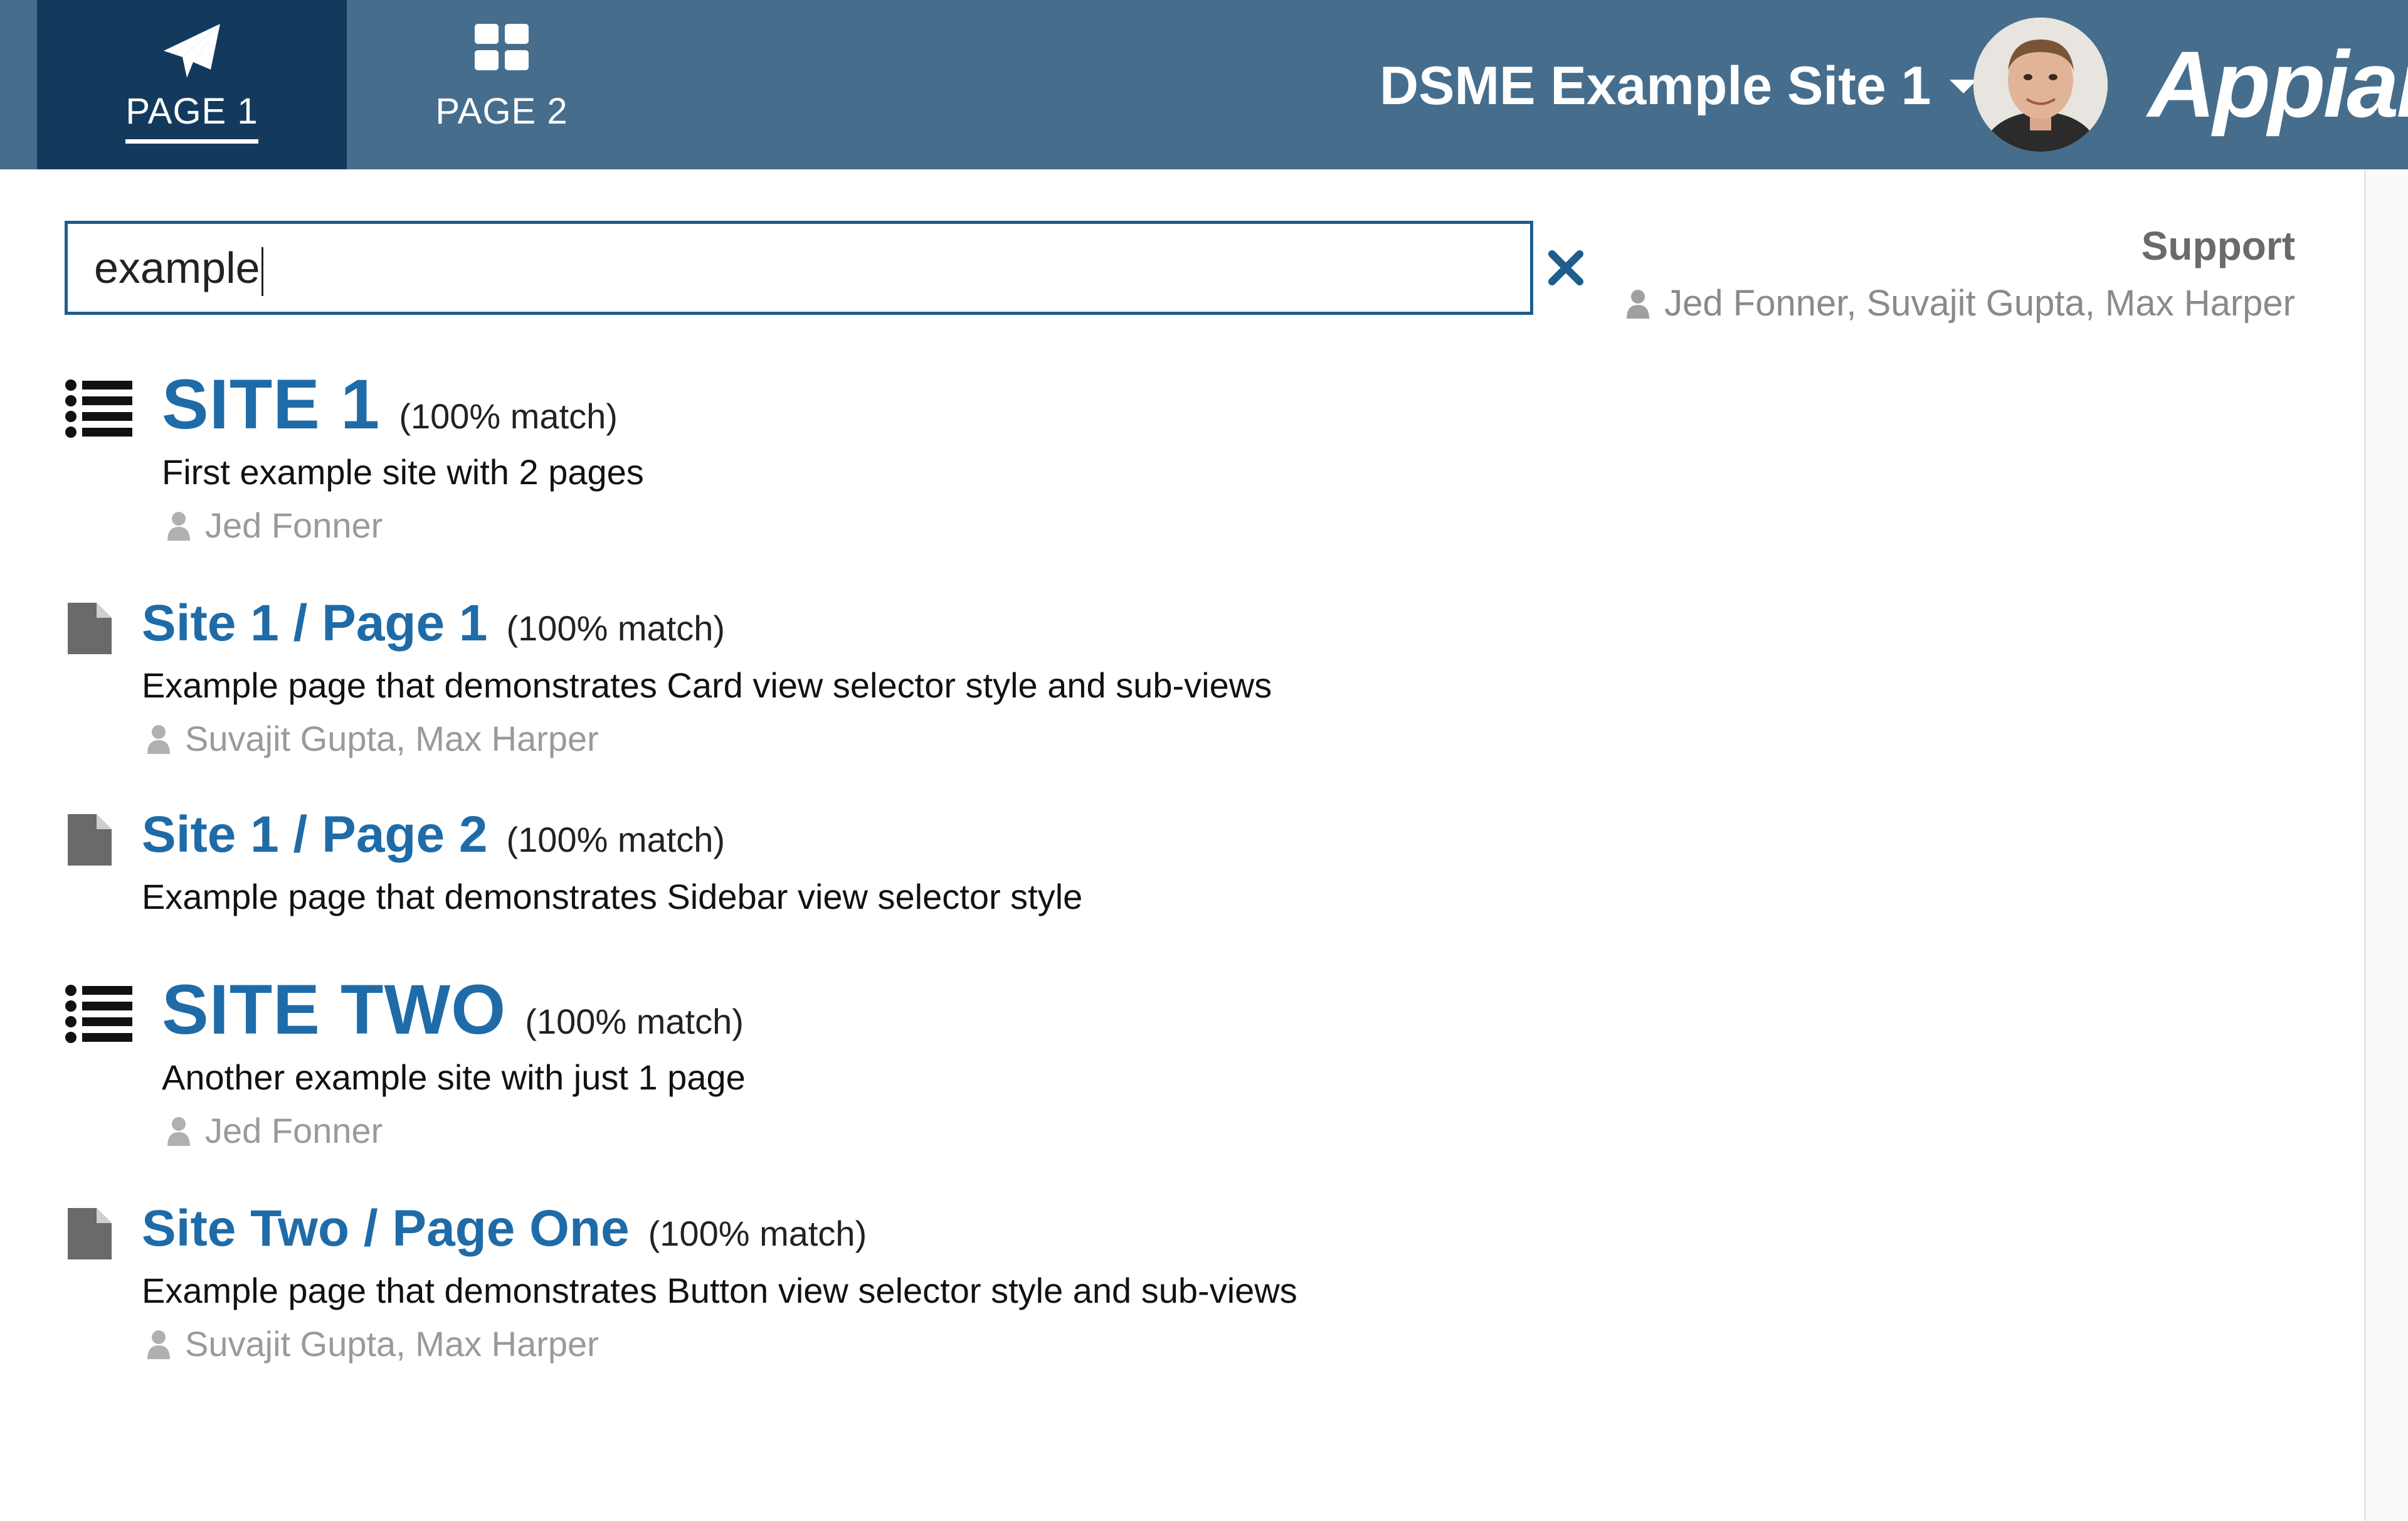 This screenshot has height=1521, width=2408. What do you see at coordinates (192, 51) in the screenshot?
I see `paper-plane-icon` at bounding box center [192, 51].